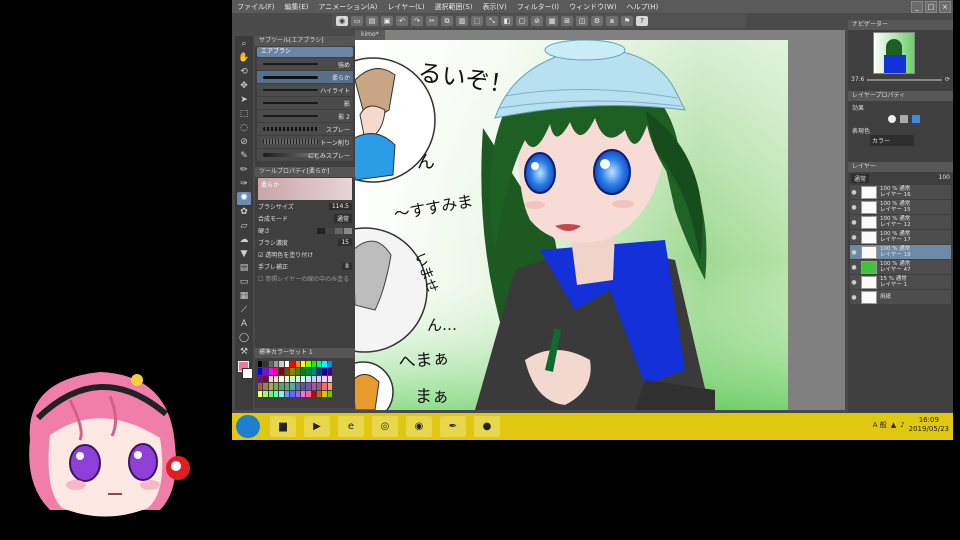 This screenshot has height=540, width=960. I want to click on brush-item: トーン削り, so click(305, 142).